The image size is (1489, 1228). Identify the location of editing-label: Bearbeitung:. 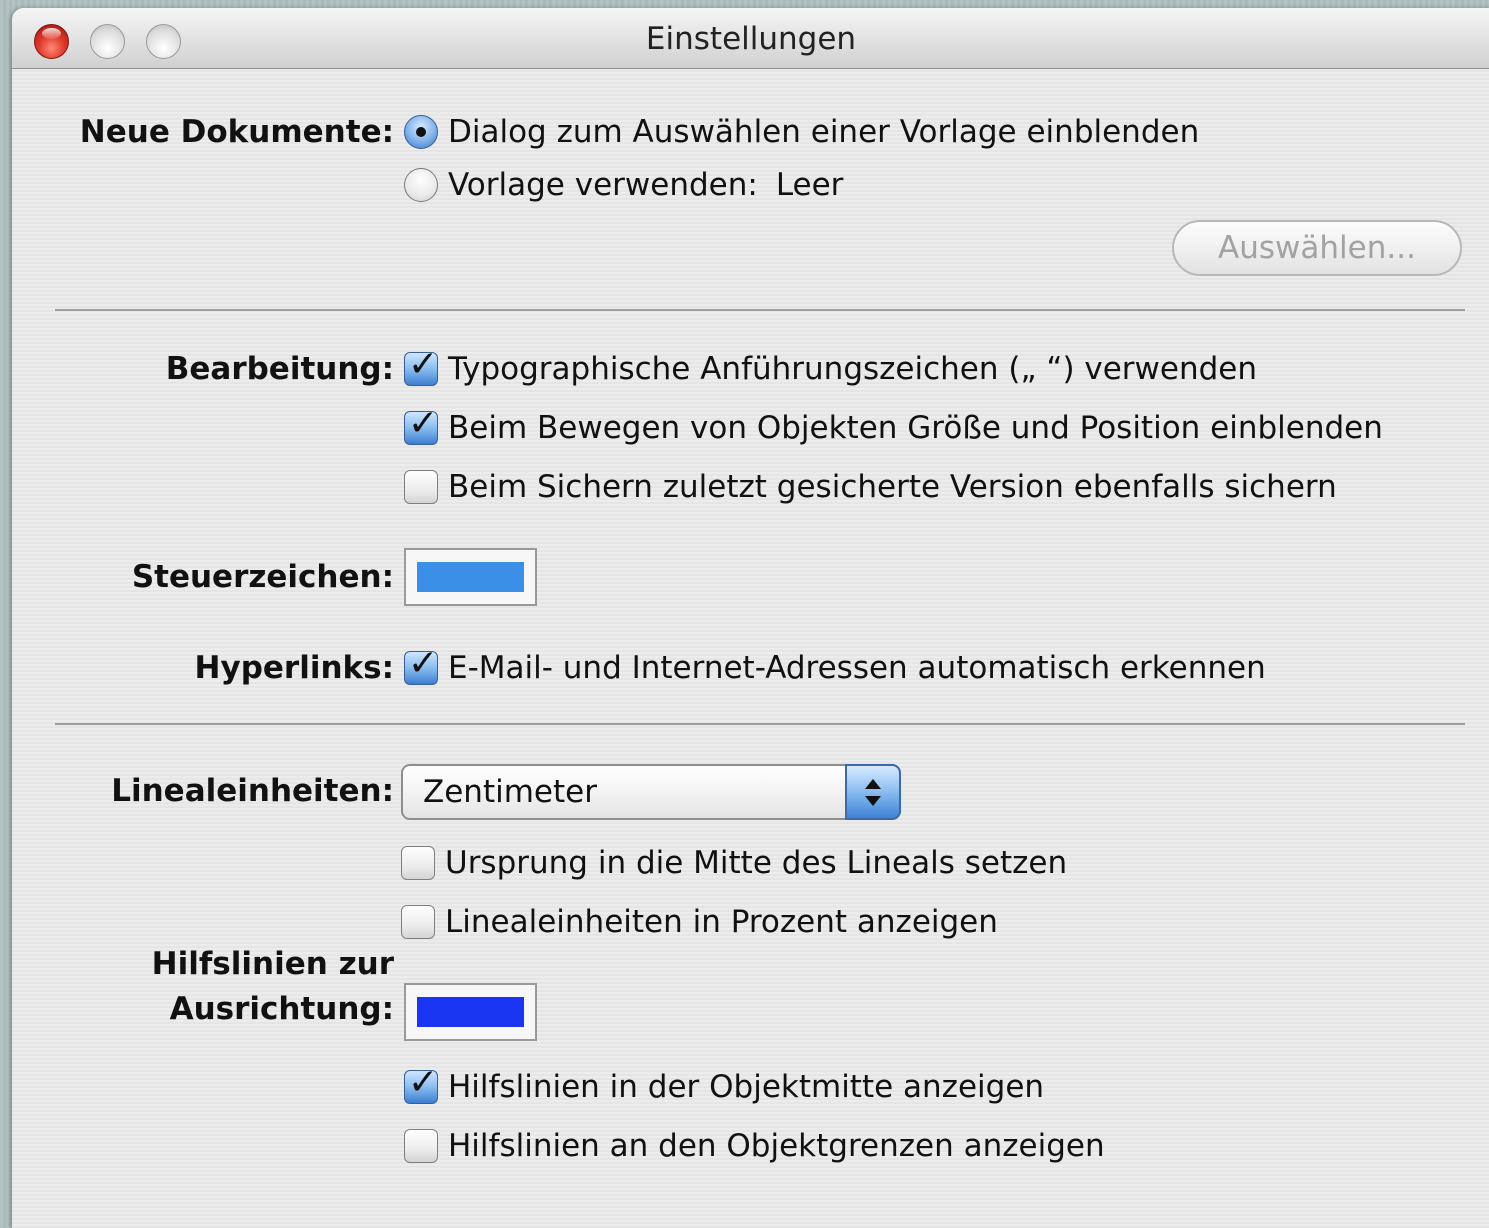
(279, 369).